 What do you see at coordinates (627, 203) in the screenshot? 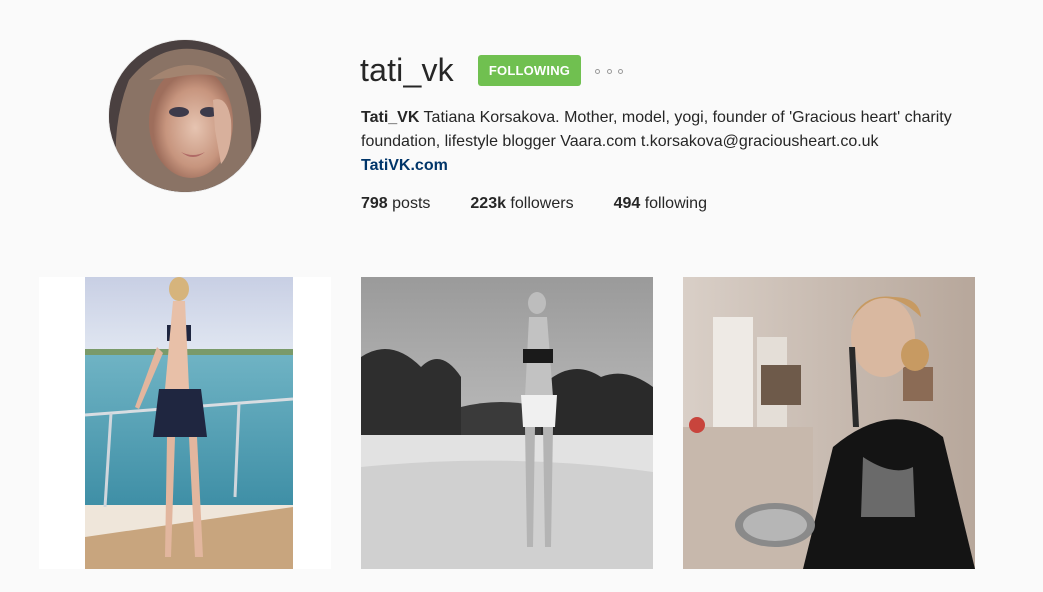
I see `following-count: 494` at bounding box center [627, 203].